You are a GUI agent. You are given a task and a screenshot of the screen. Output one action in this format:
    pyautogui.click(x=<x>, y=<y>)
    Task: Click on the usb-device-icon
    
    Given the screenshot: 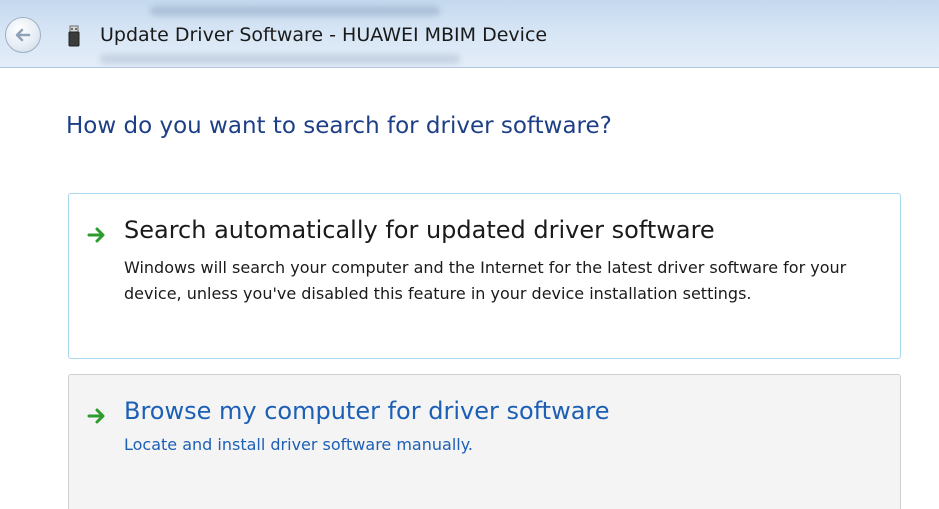 What is the action you would take?
    pyautogui.click(x=74, y=36)
    